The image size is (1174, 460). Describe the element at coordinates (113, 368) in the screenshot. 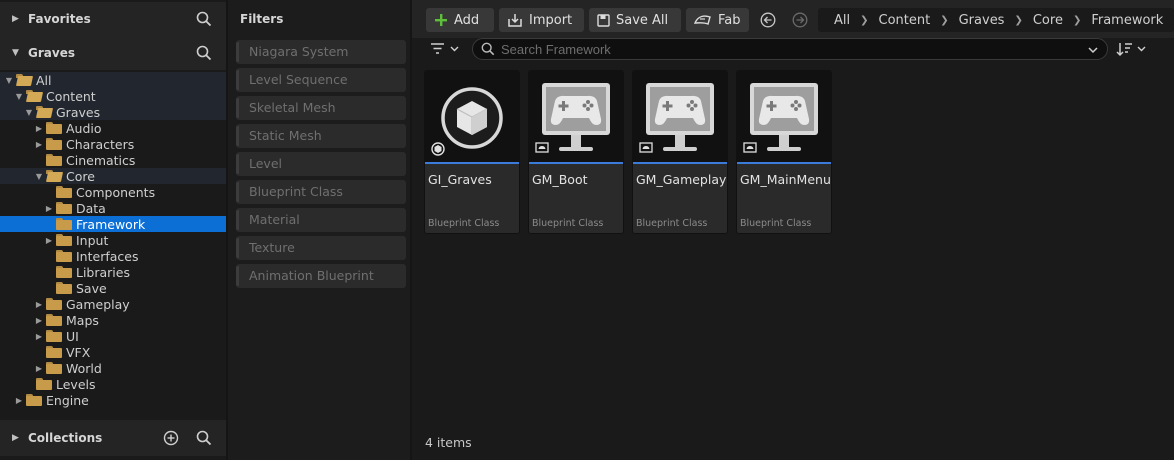

I see `tree-item-world: ▶ World` at that location.